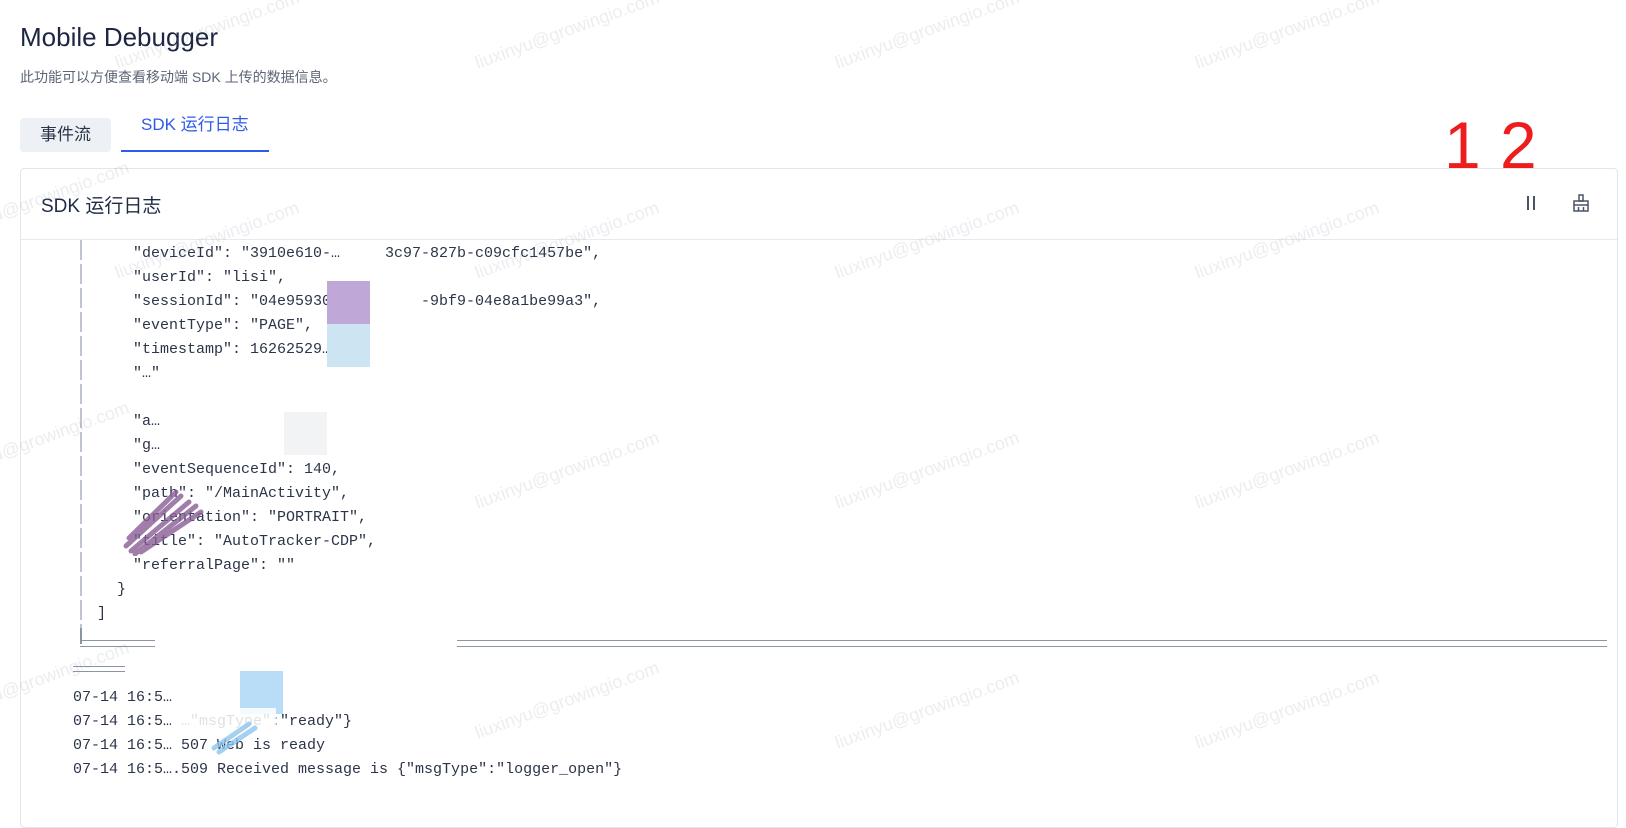  I want to click on clear-button, so click(1581, 205).